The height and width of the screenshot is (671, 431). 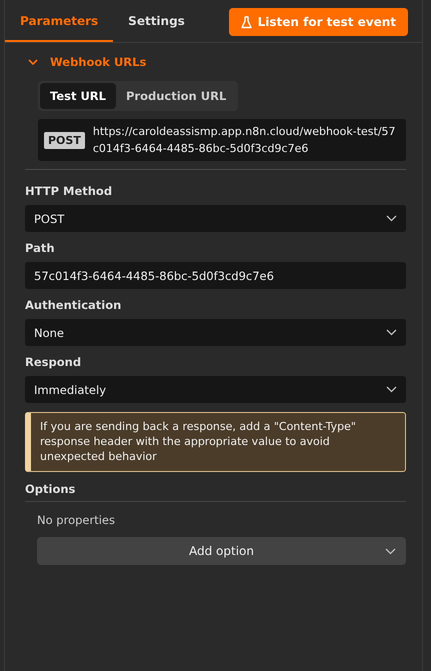 What do you see at coordinates (198, 441) in the screenshot?
I see `notice-text: If you are sending back a response, add a "Content-Type" response header with the appropriate value to avoid unexpected behavior` at bounding box center [198, 441].